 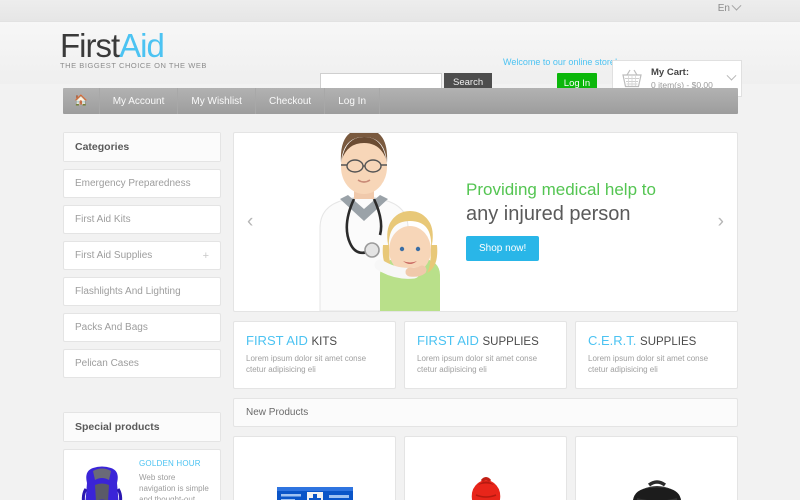 I want to click on sidebar-item-first-aid-supplies: First Aid Supplies +, so click(x=142, y=255).